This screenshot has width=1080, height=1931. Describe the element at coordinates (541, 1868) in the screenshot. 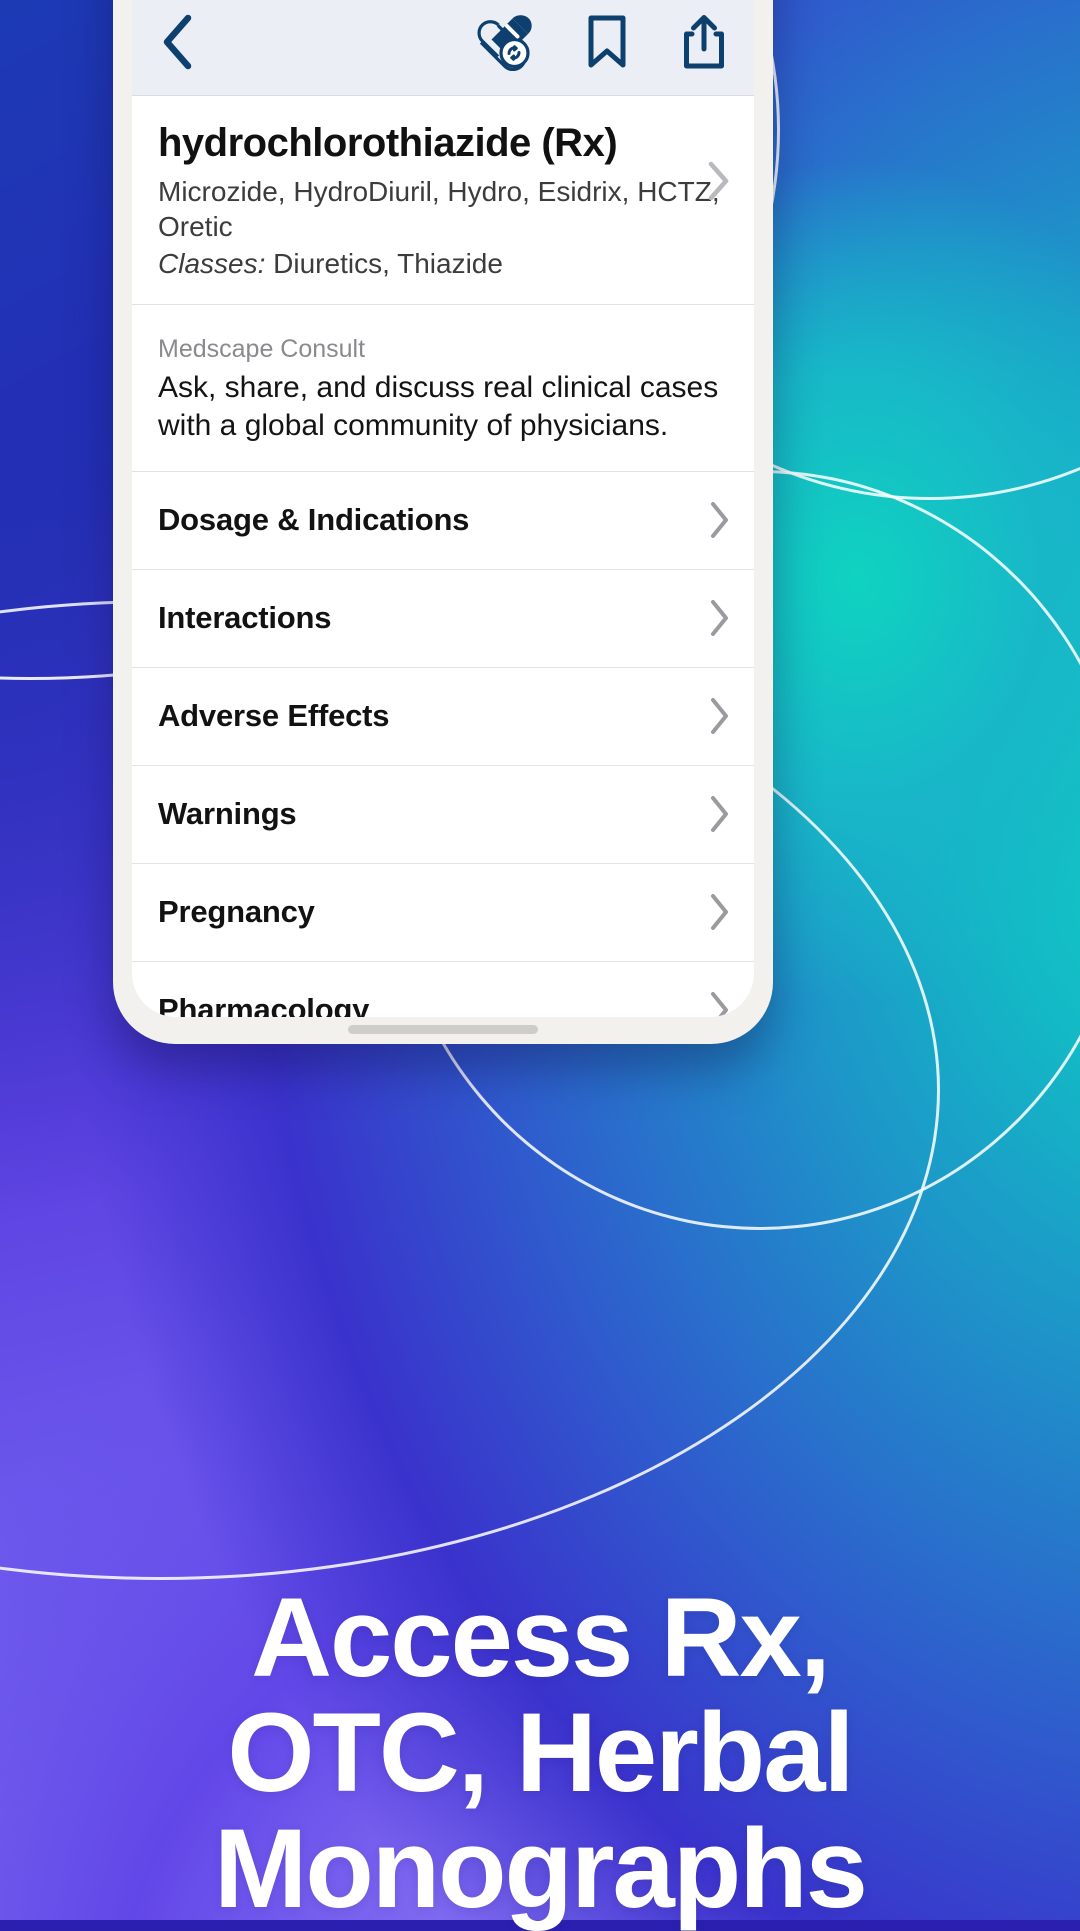

I see `headline-line-3: Monographs` at that location.